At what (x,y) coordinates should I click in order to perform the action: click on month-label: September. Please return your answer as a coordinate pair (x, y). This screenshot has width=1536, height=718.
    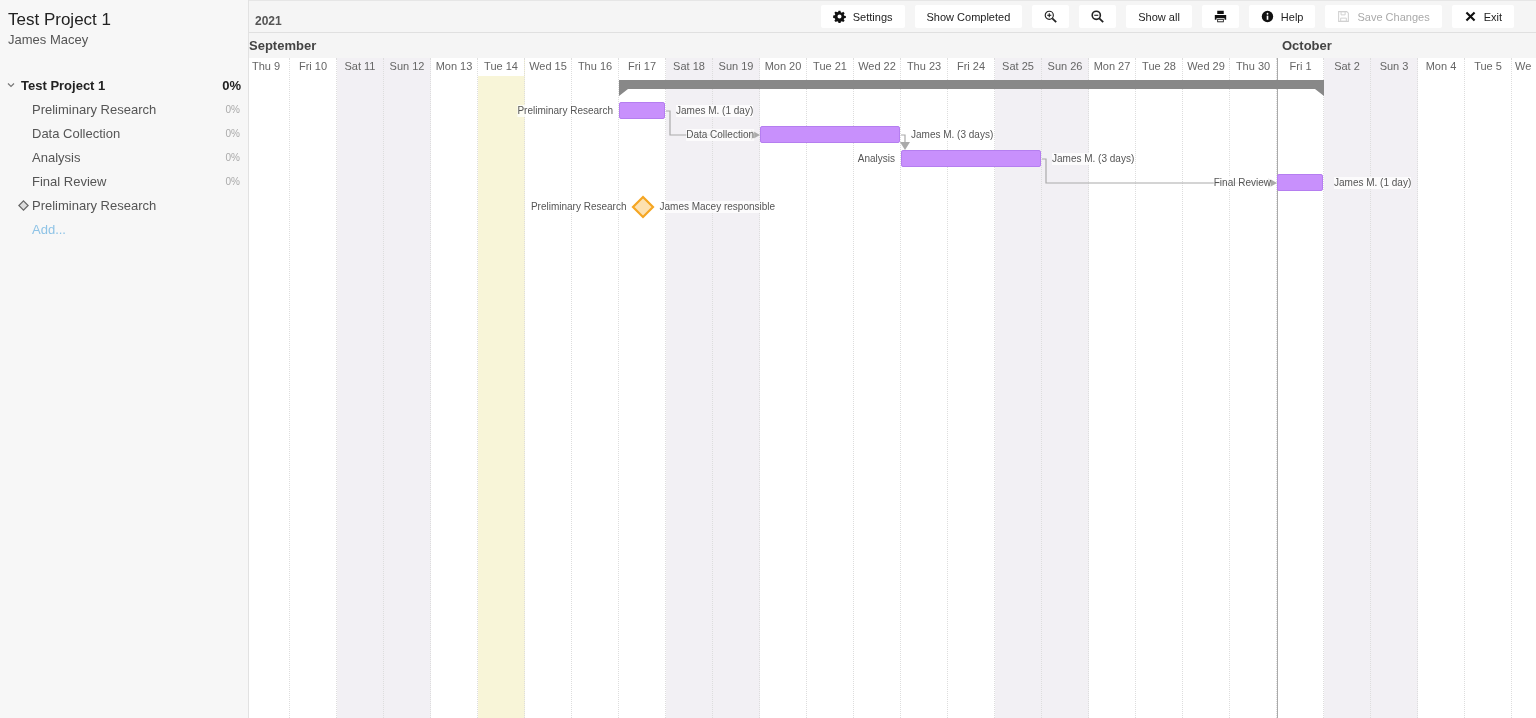
    Looking at the image, I should click on (283, 45).